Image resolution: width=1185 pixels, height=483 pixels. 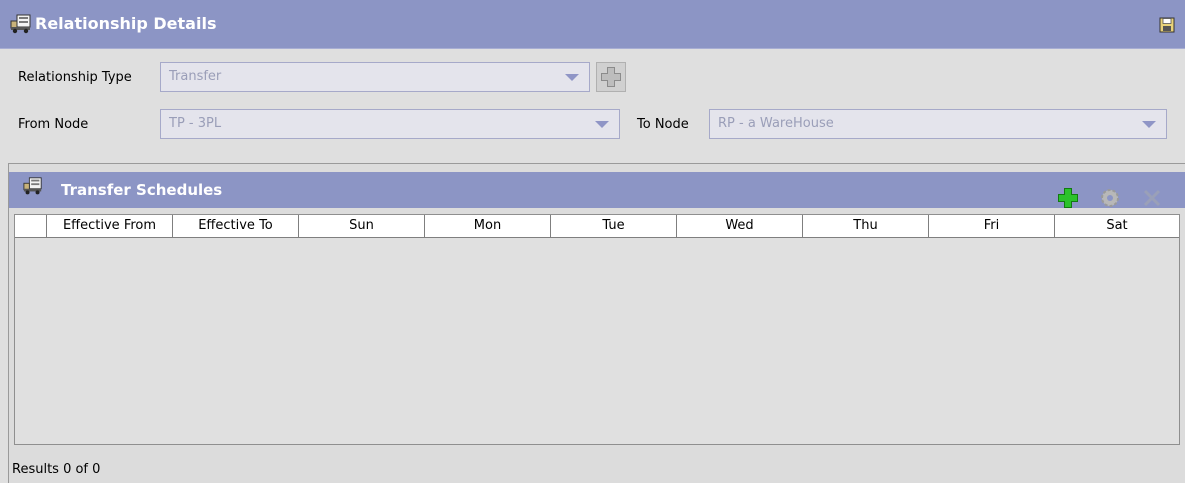 What do you see at coordinates (776, 123) in the screenshot?
I see `to-node-value: RP - a WareHouse` at bounding box center [776, 123].